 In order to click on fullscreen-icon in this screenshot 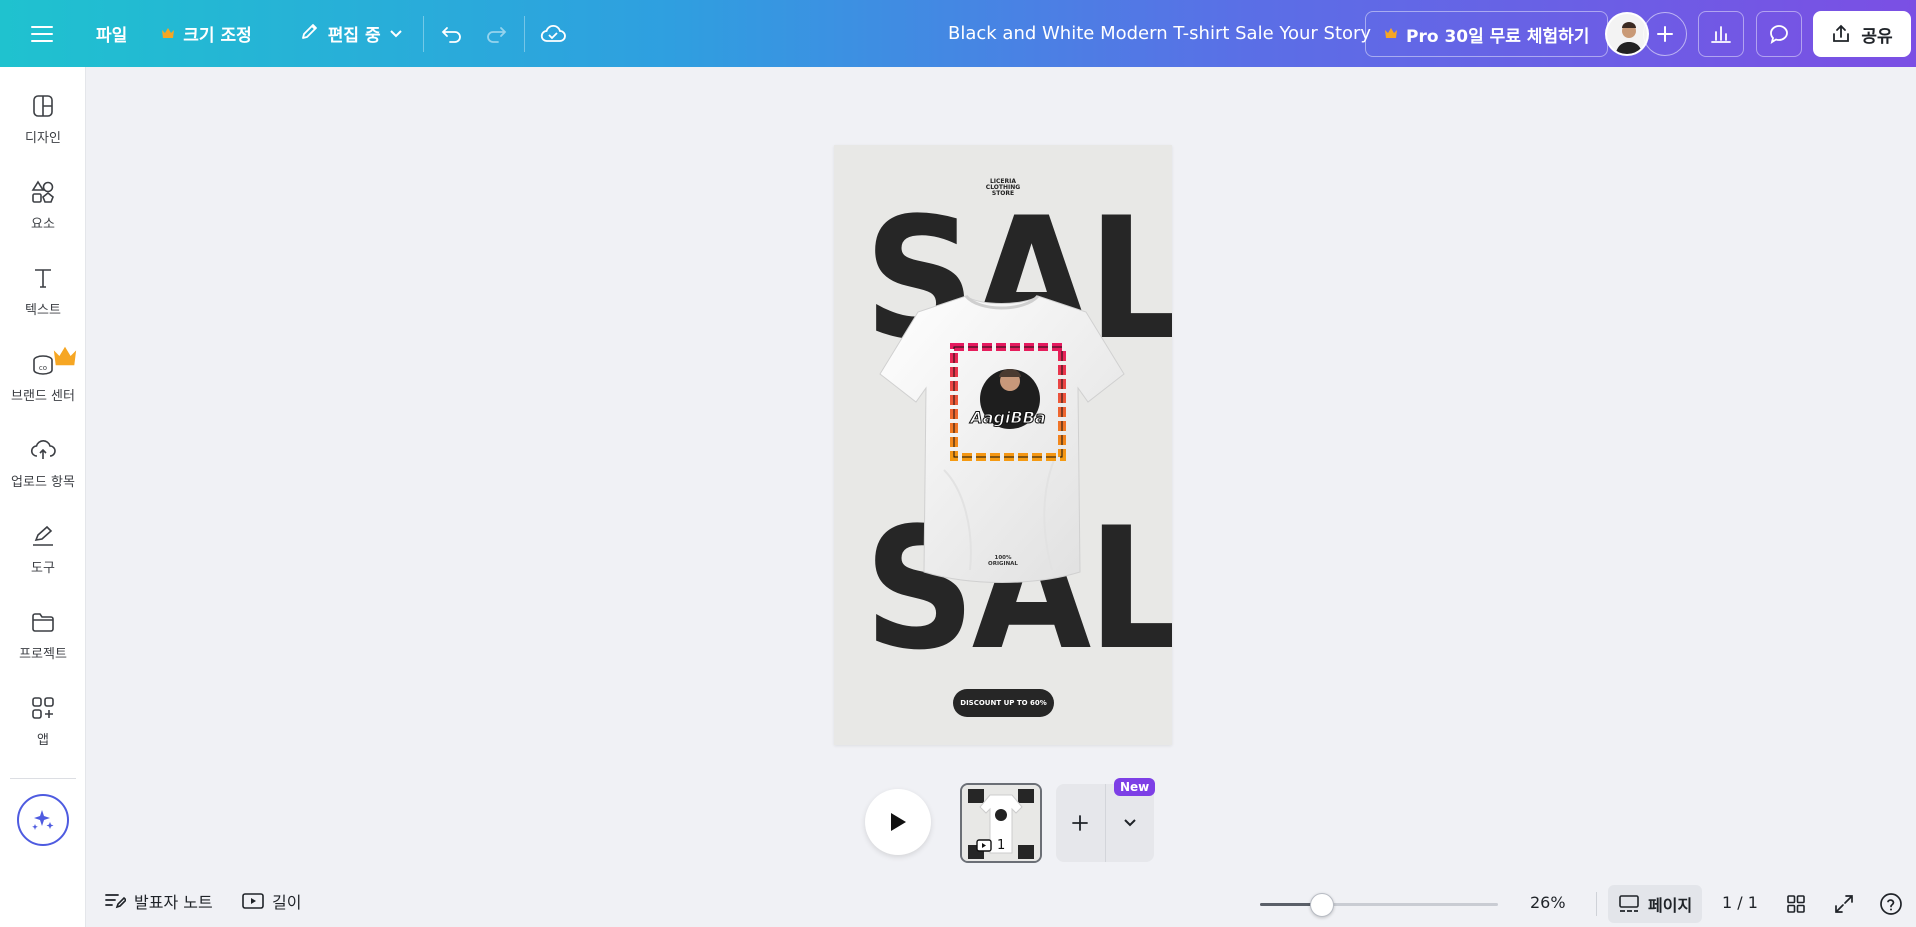, I will do `click(1844, 904)`.